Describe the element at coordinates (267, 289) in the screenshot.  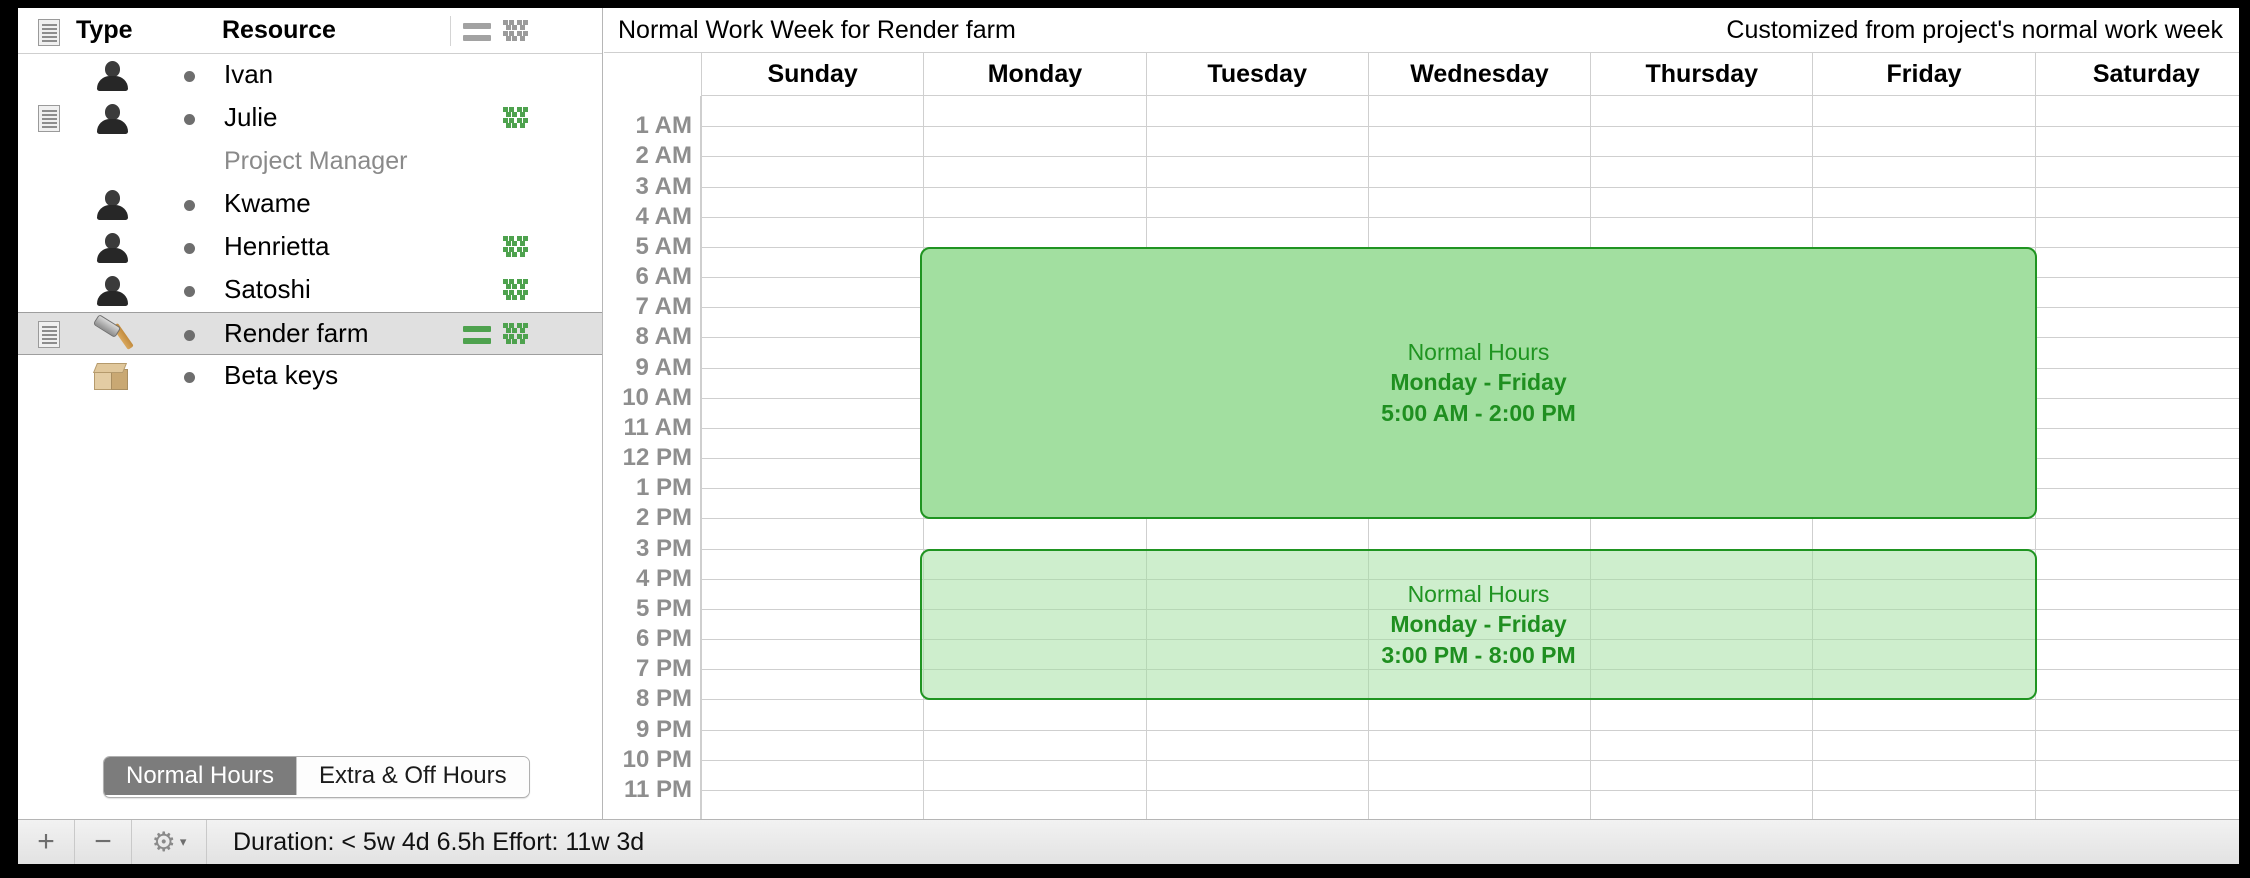
I see `resource-name: Satoshi` at that location.